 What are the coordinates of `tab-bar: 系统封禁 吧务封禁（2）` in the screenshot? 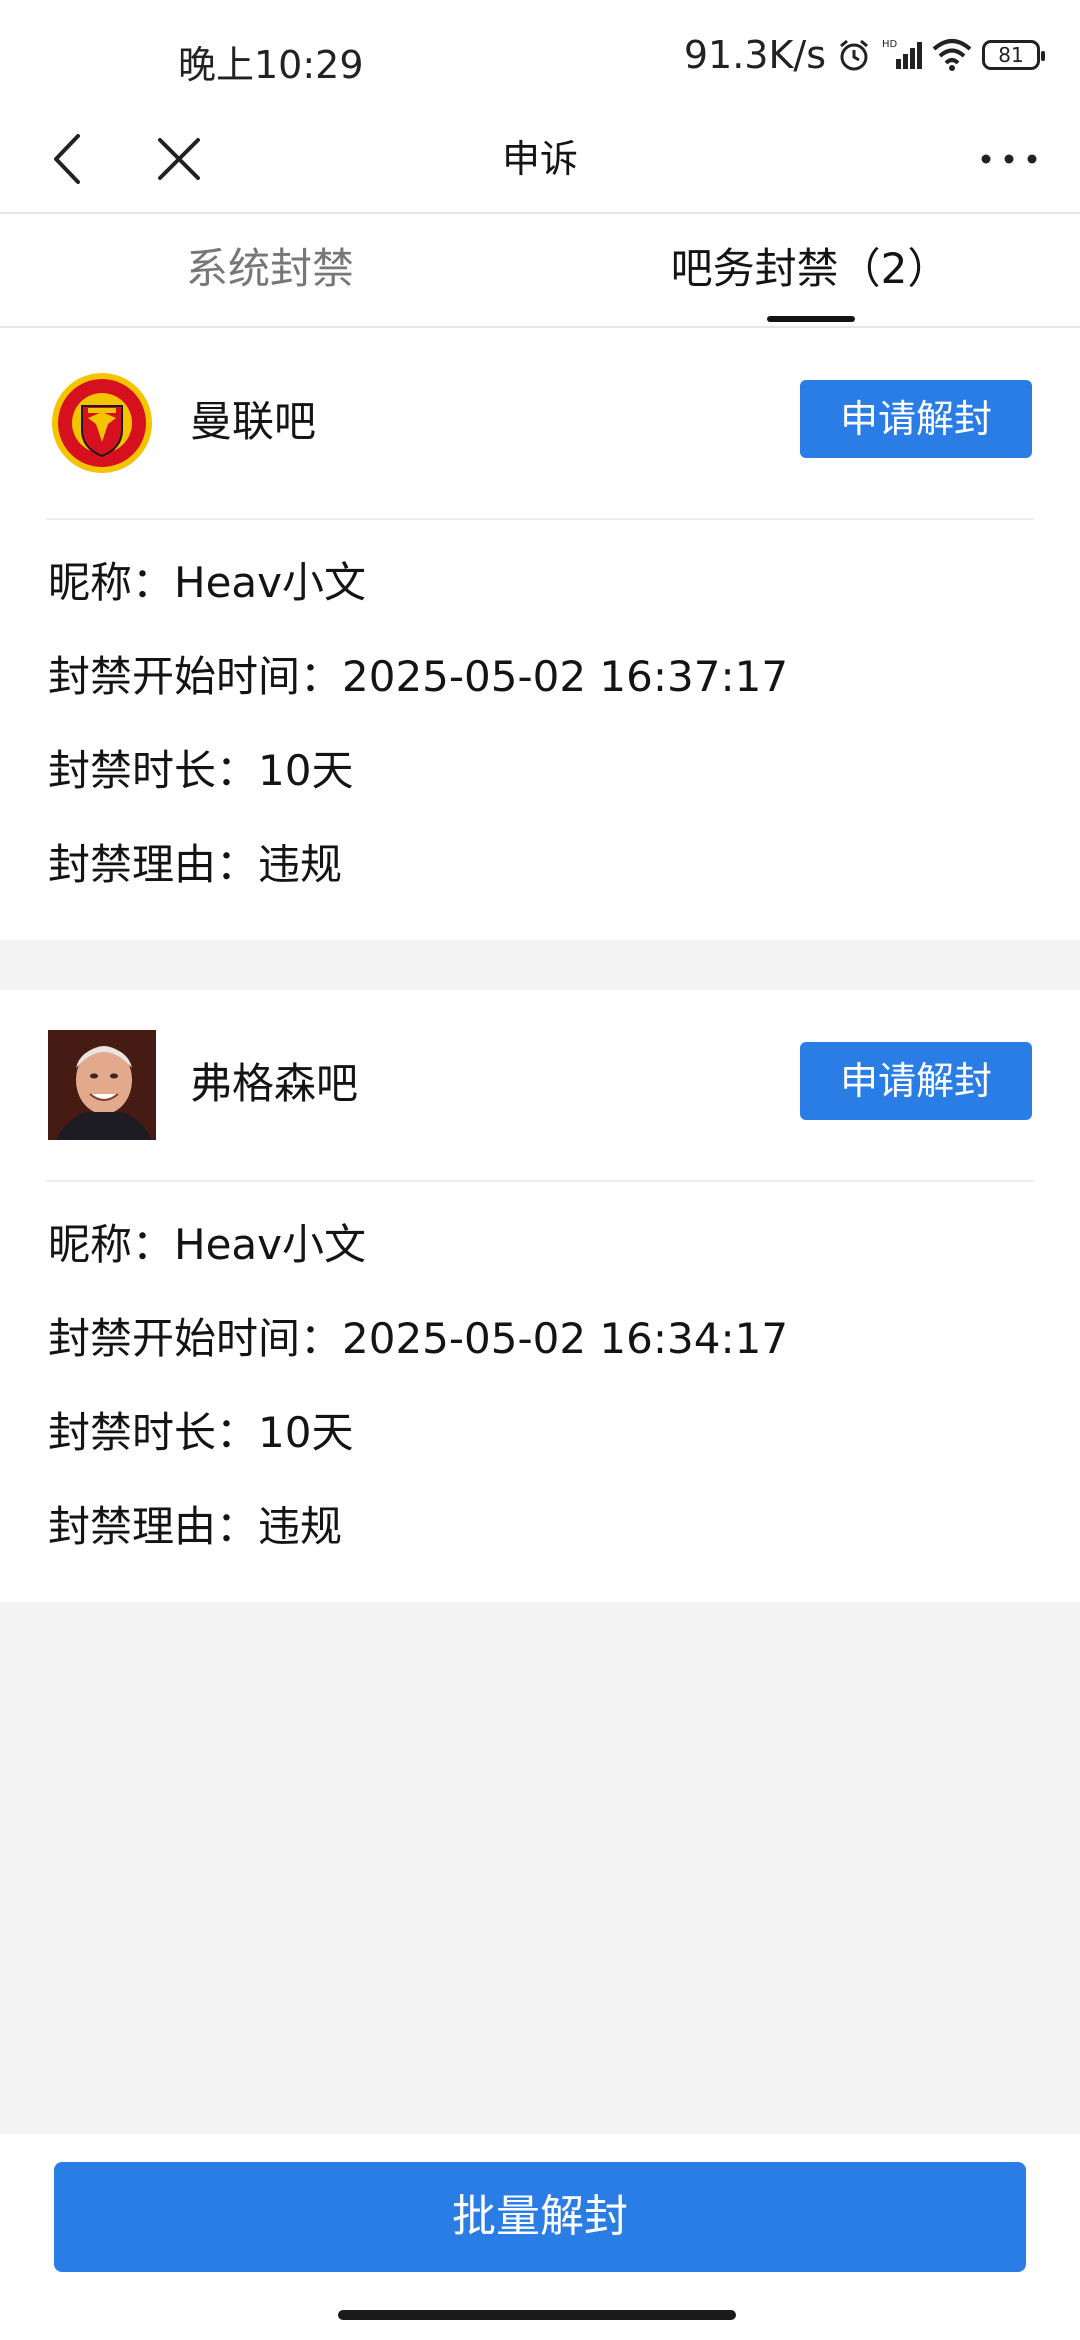 It's located at (540, 271).